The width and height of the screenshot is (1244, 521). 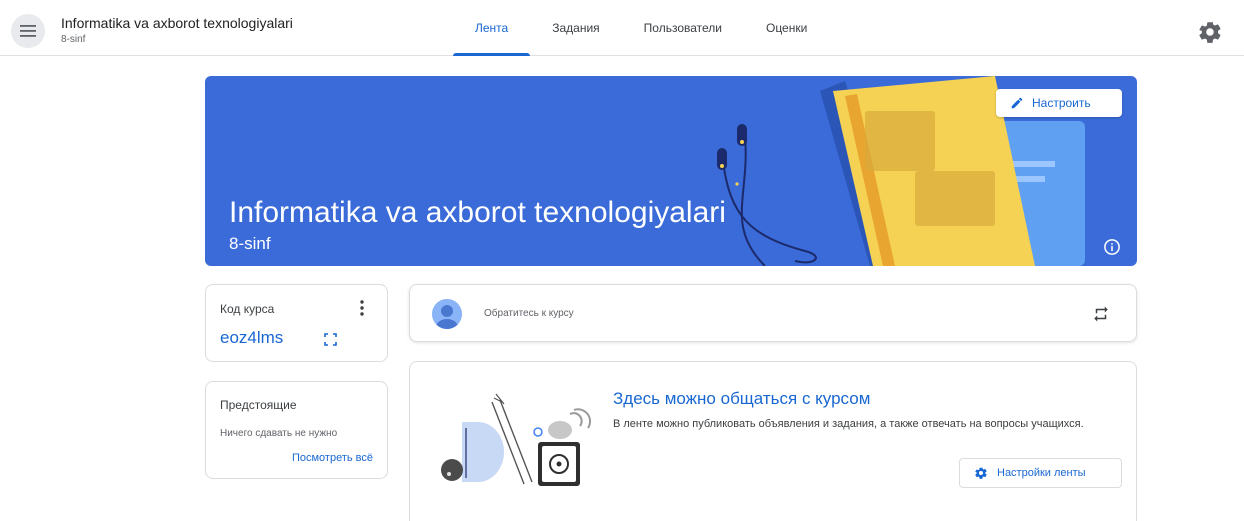 I want to click on course-title: Informatika va axborot texnologiyalari, so click(x=177, y=23).